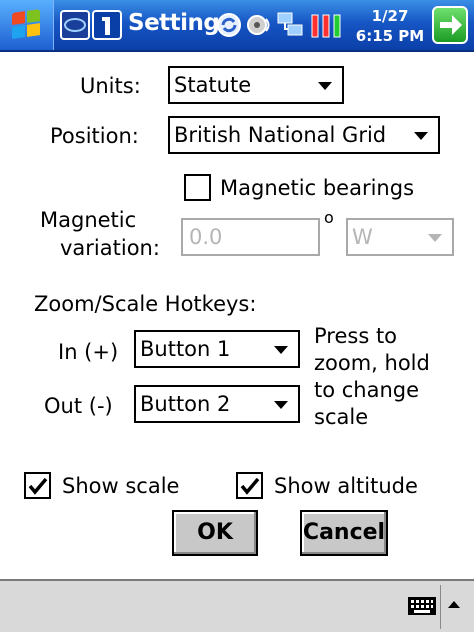  What do you see at coordinates (400, 237) in the screenshot?
I see `variation-direction-dropdown: W` at bounding box center [400, 237].